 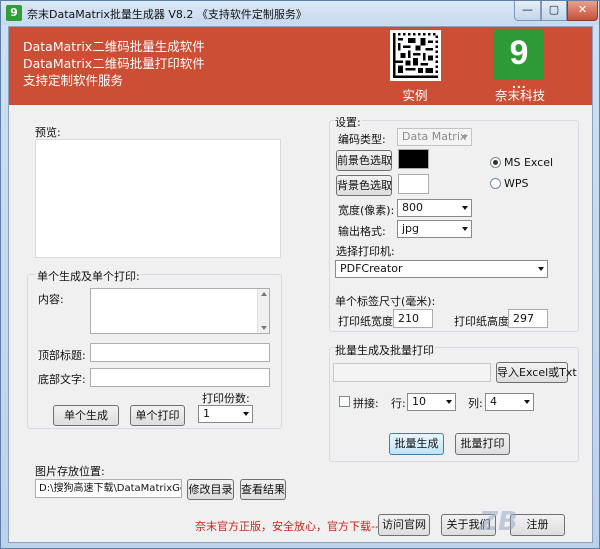 I want to click on watermark-logo: ZB, so click(x=498, y=522).